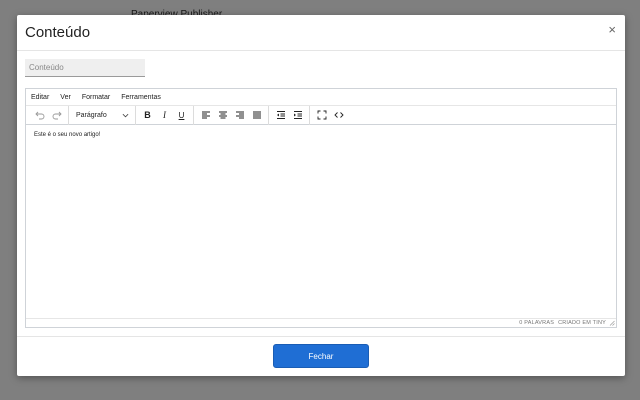  I want to click on indent-group, so click(289, 115).